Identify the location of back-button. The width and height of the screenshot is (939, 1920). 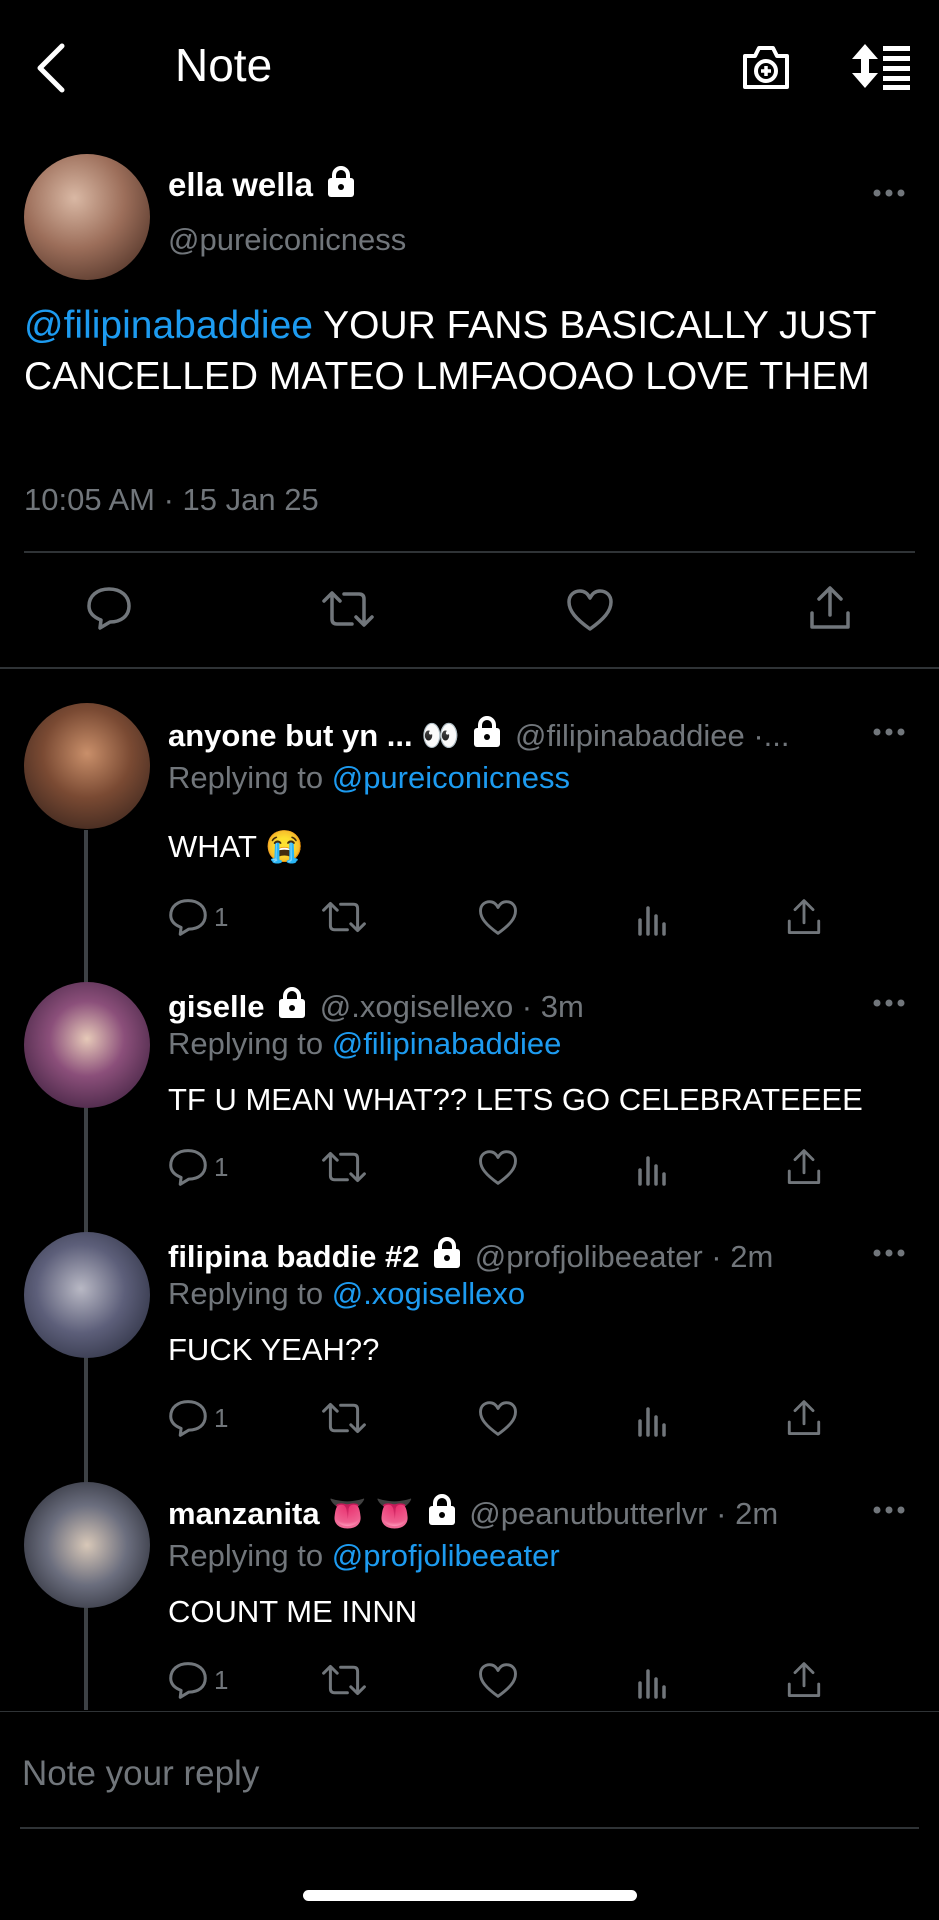
(52, 68).